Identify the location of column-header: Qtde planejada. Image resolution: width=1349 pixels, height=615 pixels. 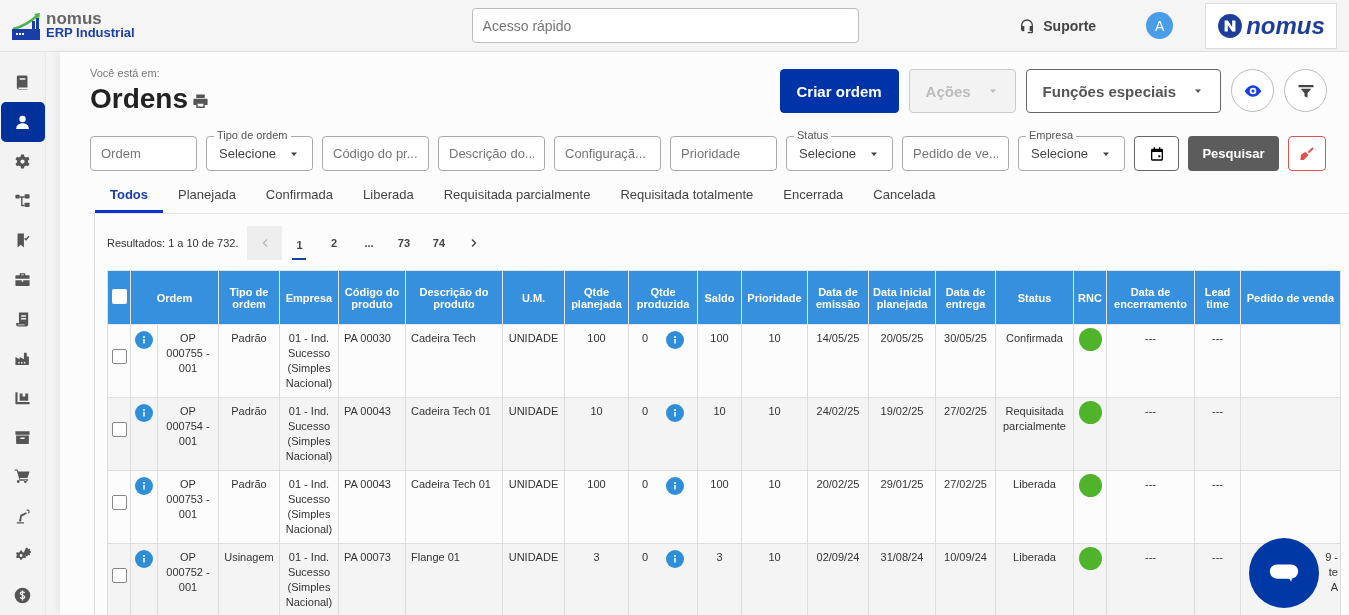
(596, 297).